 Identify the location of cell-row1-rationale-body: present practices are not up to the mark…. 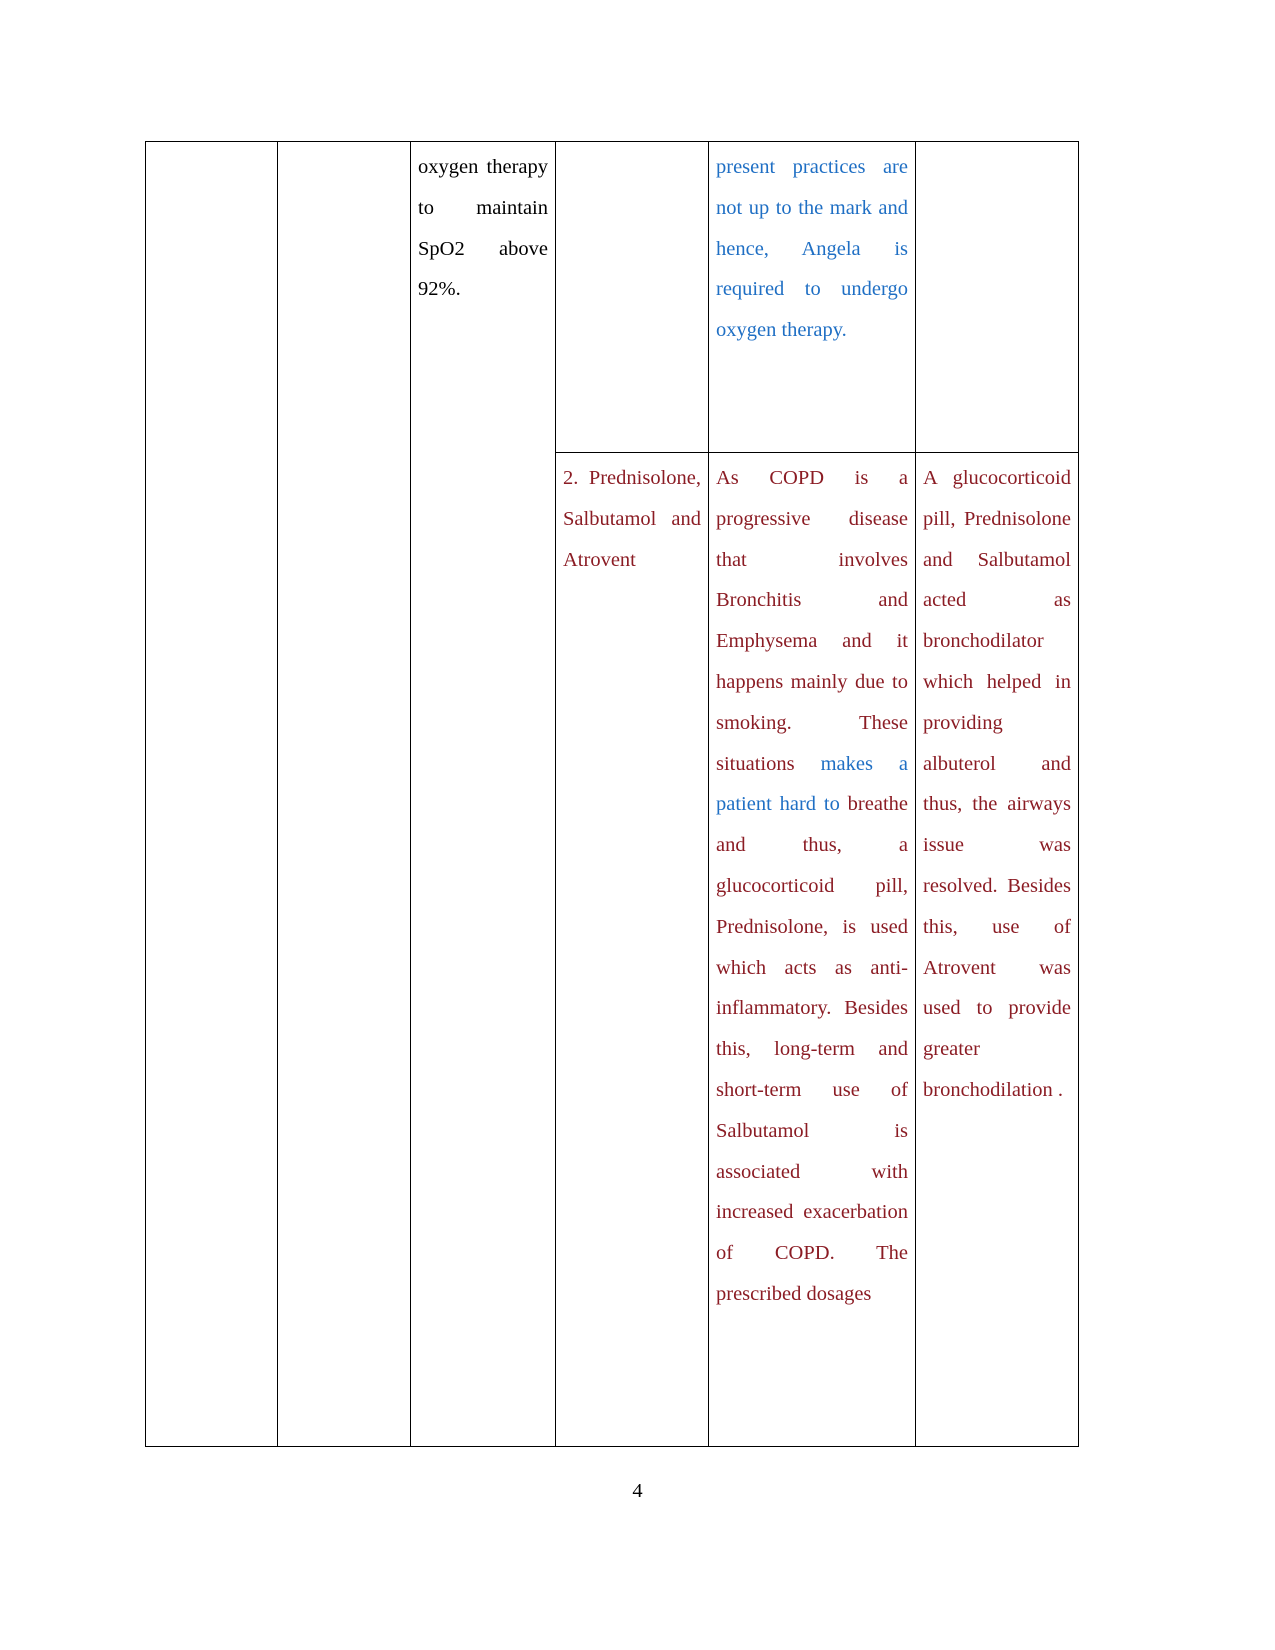
(812, 297).